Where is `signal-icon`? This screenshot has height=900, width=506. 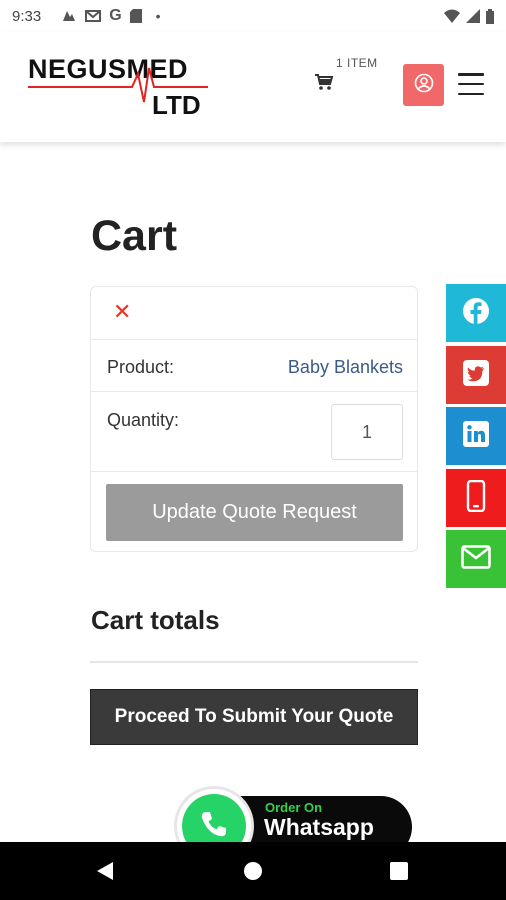 signal-icon is located at coordinates (473, 16).